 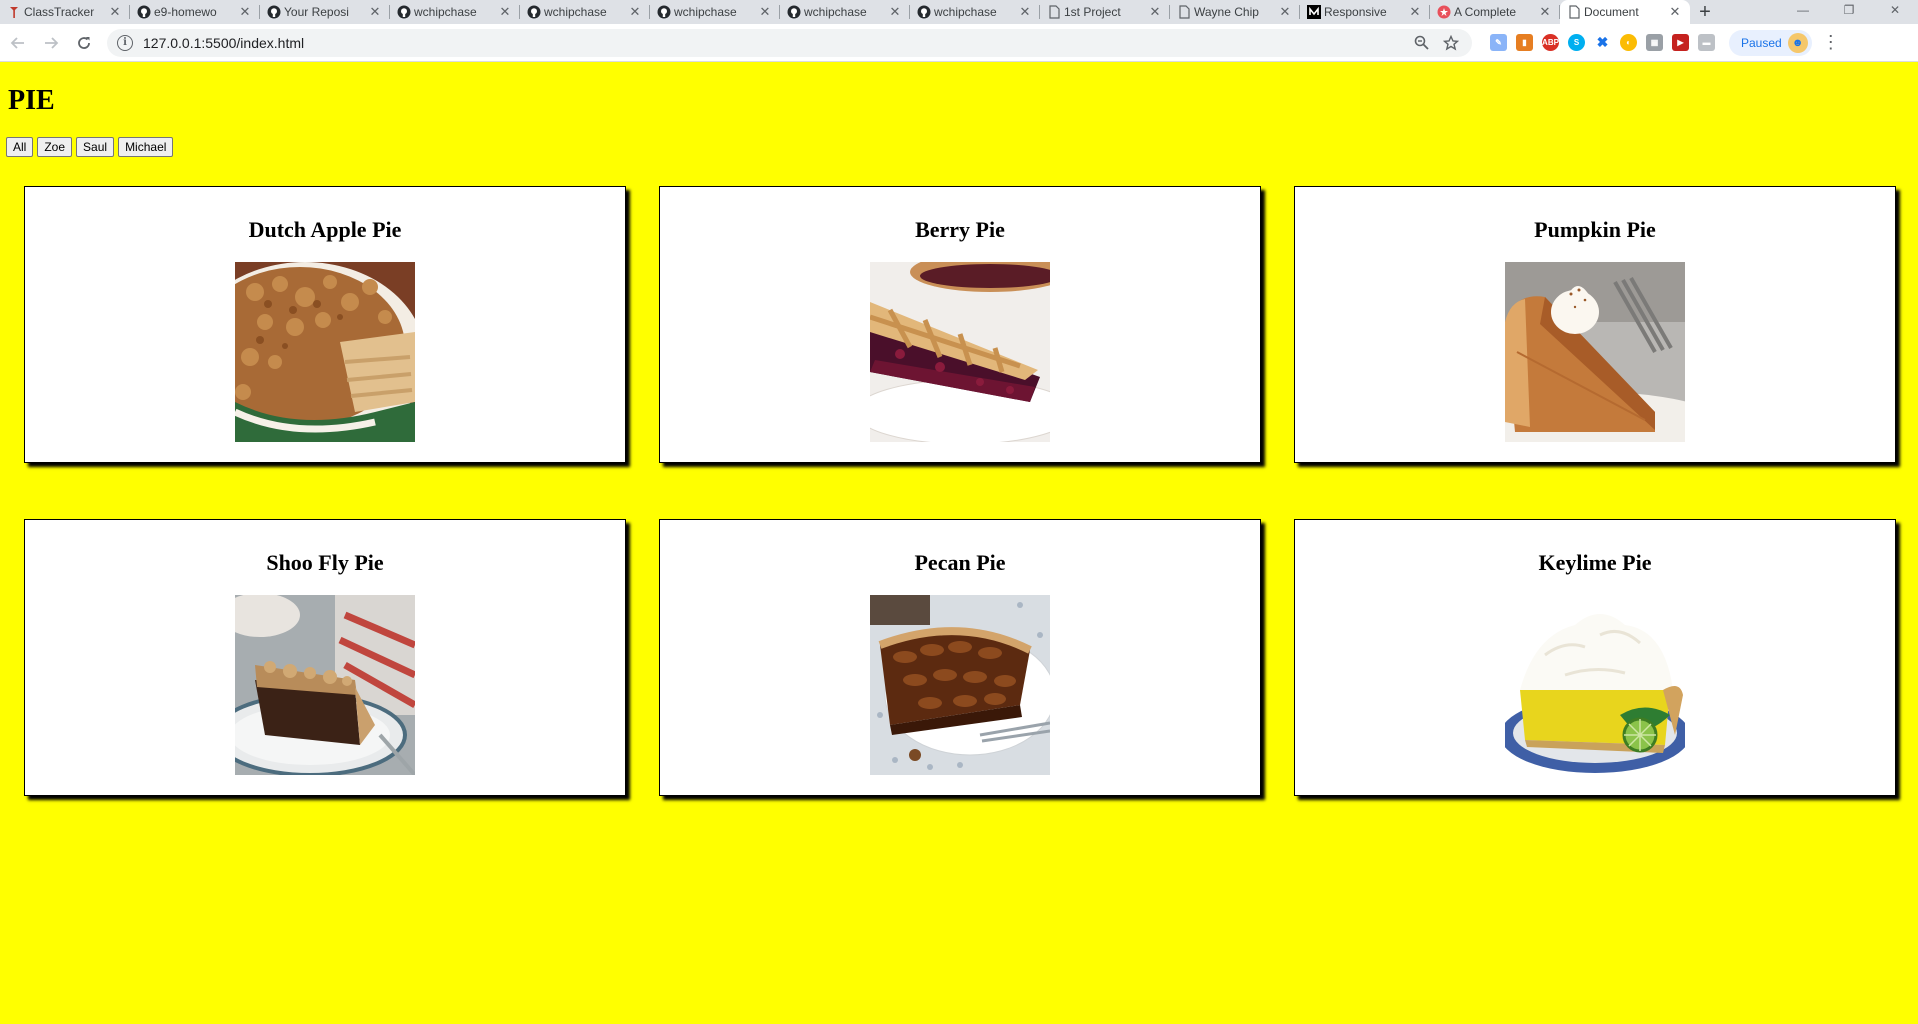 I want to click on browser-tab: 1st Project ✕, so click(x=1105, y=12).